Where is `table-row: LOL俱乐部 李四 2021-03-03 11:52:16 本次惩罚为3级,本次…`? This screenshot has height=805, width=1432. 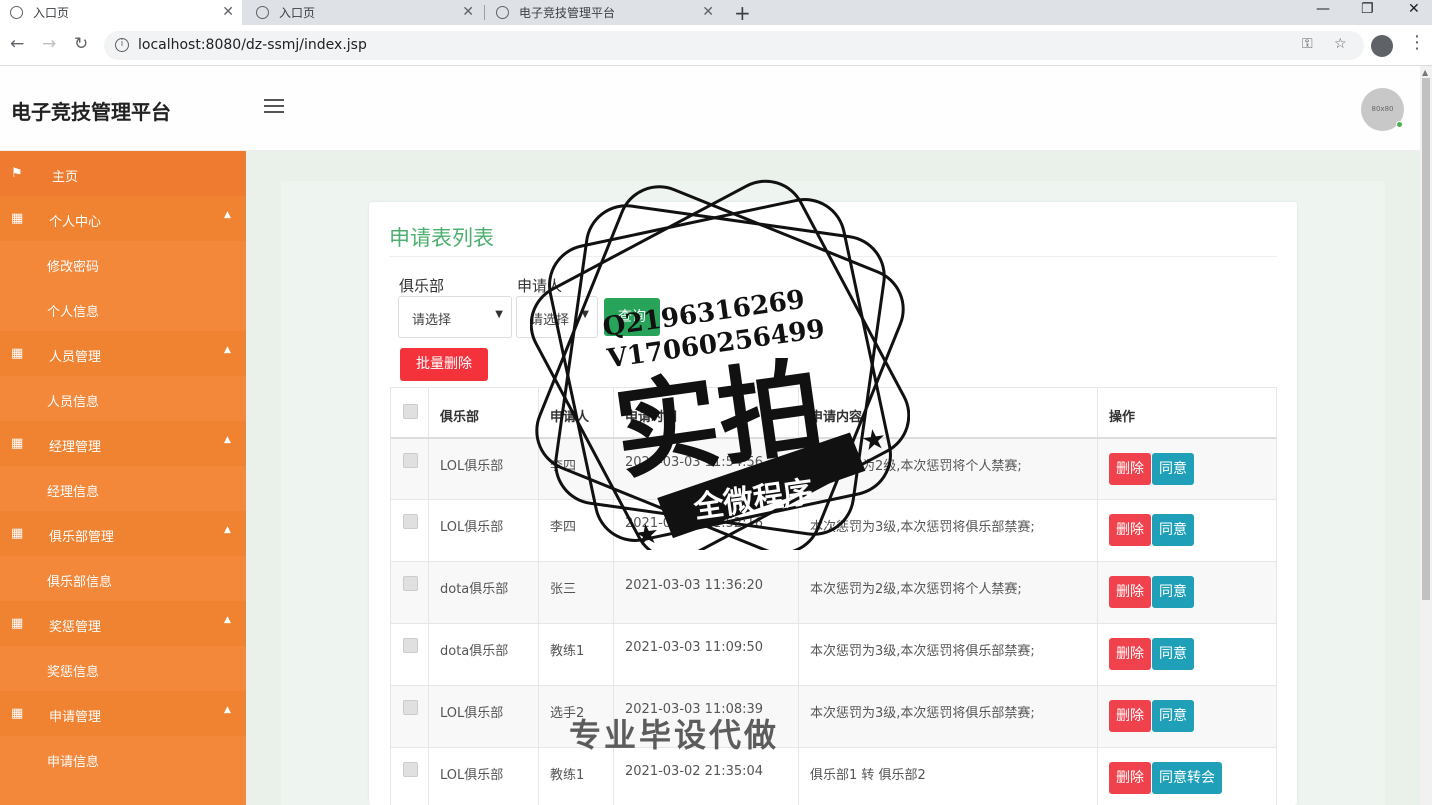
table-row: LOL俱乐部 李四 2021-03-03 11:52:16 本次惩罚为3级,本次… is located at coordinates (833, 530).